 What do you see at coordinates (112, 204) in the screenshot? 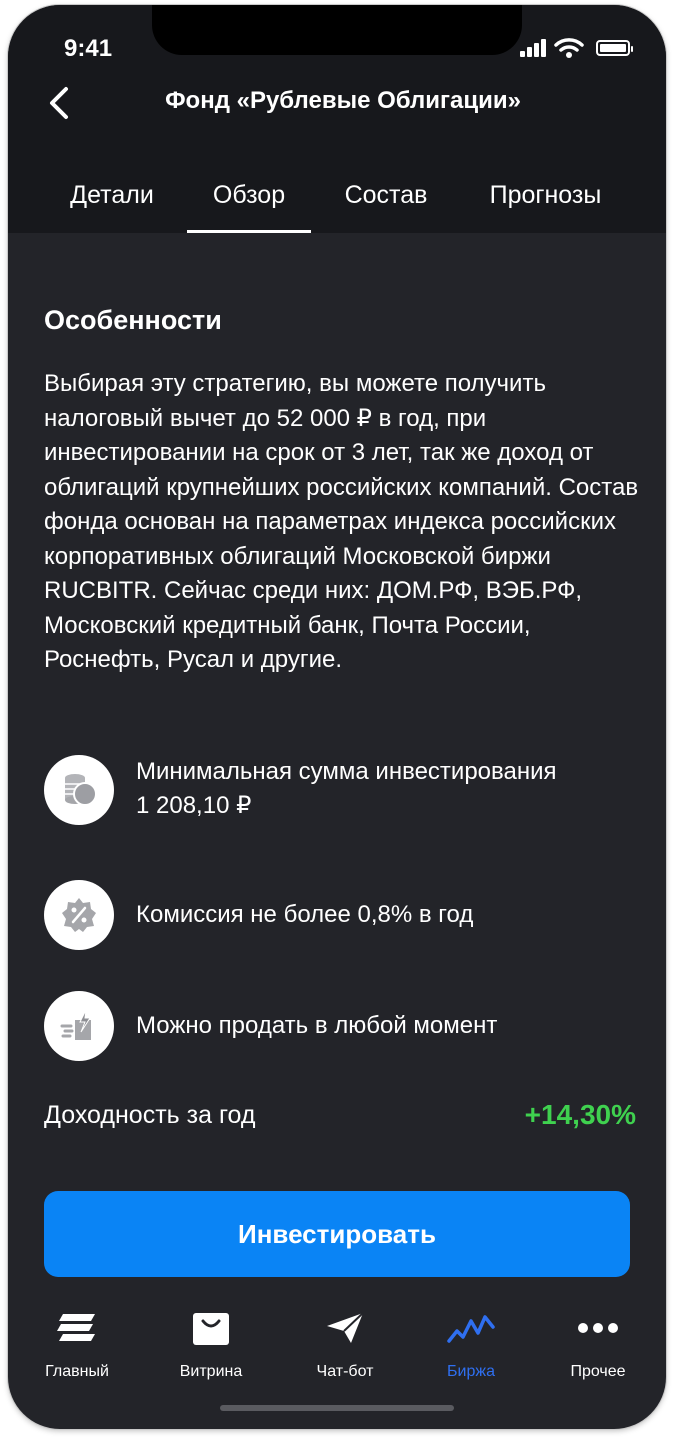
I see `tab-details: Детали` at bounding box center [112, 204].